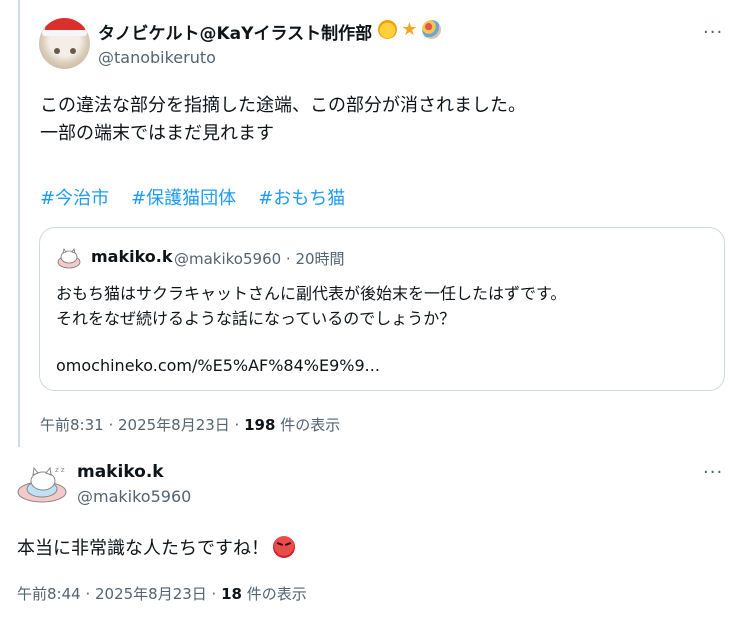 The image size is (743, 617). What do you see at coordinates (156, 547) in the screenshot?
I see `tweet-text: 本当に非常識な人たちですね！` at bounding box center [156, 547].